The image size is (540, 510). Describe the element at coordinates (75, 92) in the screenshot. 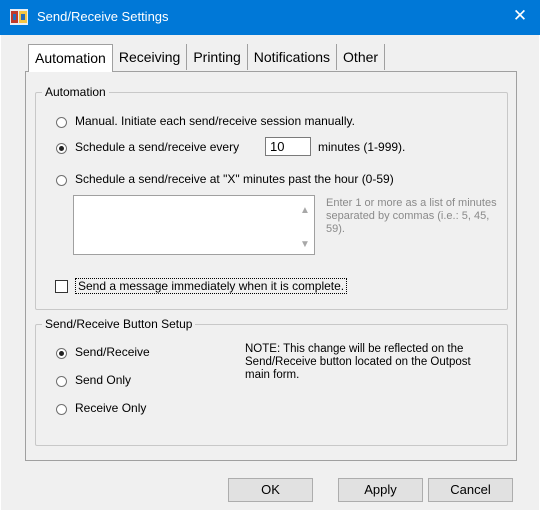

I see `automation-legend: Automation` at that location.